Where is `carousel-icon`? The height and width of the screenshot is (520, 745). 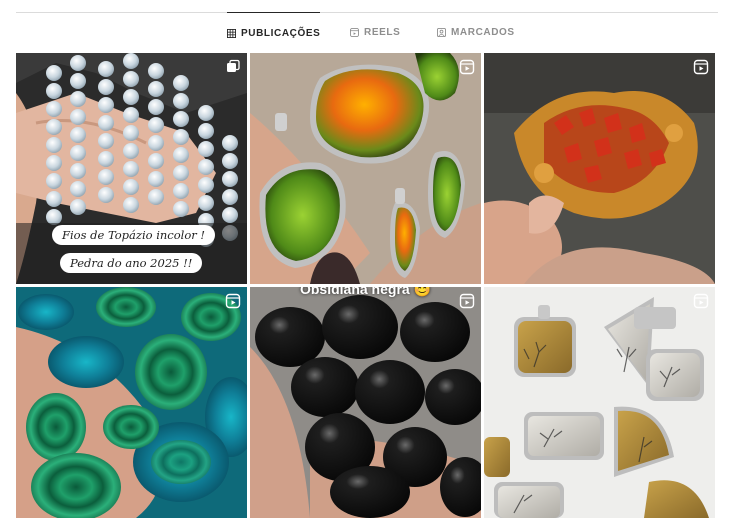
carousel-icon is located at coordinates (233, 67).